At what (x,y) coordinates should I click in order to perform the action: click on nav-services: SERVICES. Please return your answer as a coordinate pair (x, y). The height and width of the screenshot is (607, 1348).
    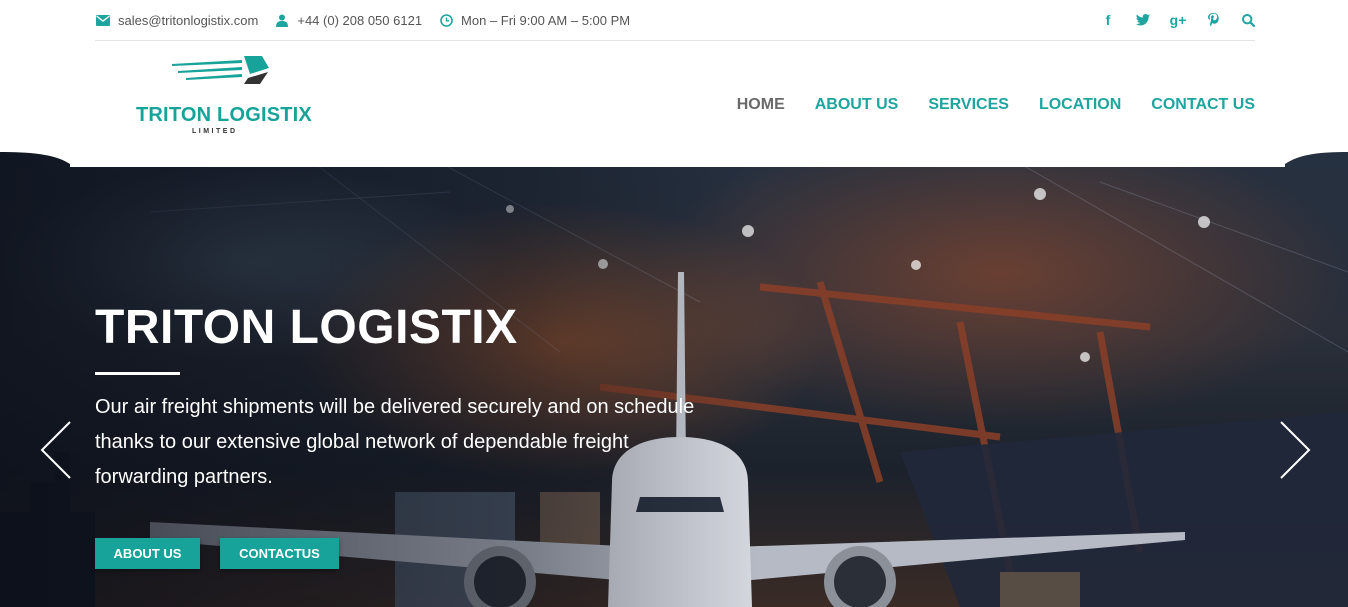
    Looking at the image, I should click on (968, 105).